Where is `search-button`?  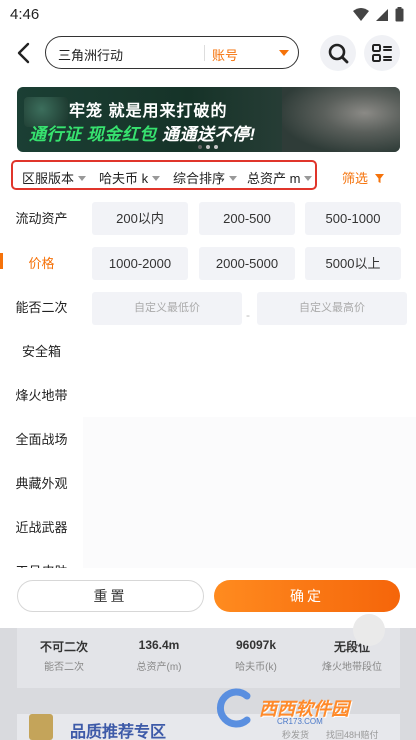 search-button is located at coordinates (338, 53).